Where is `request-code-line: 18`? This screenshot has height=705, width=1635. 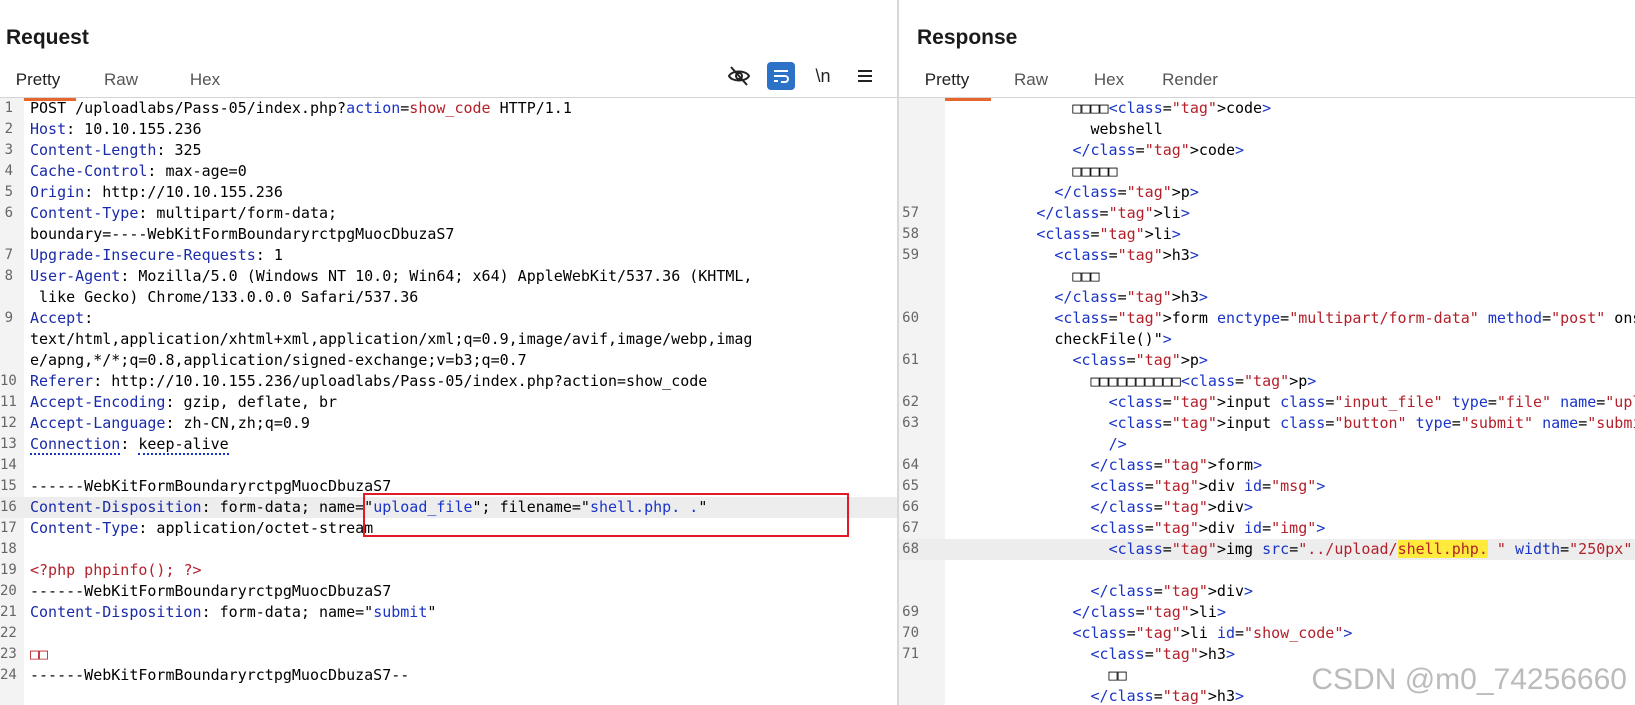
request-code-line: 18 is located at coordinates (448, 549).